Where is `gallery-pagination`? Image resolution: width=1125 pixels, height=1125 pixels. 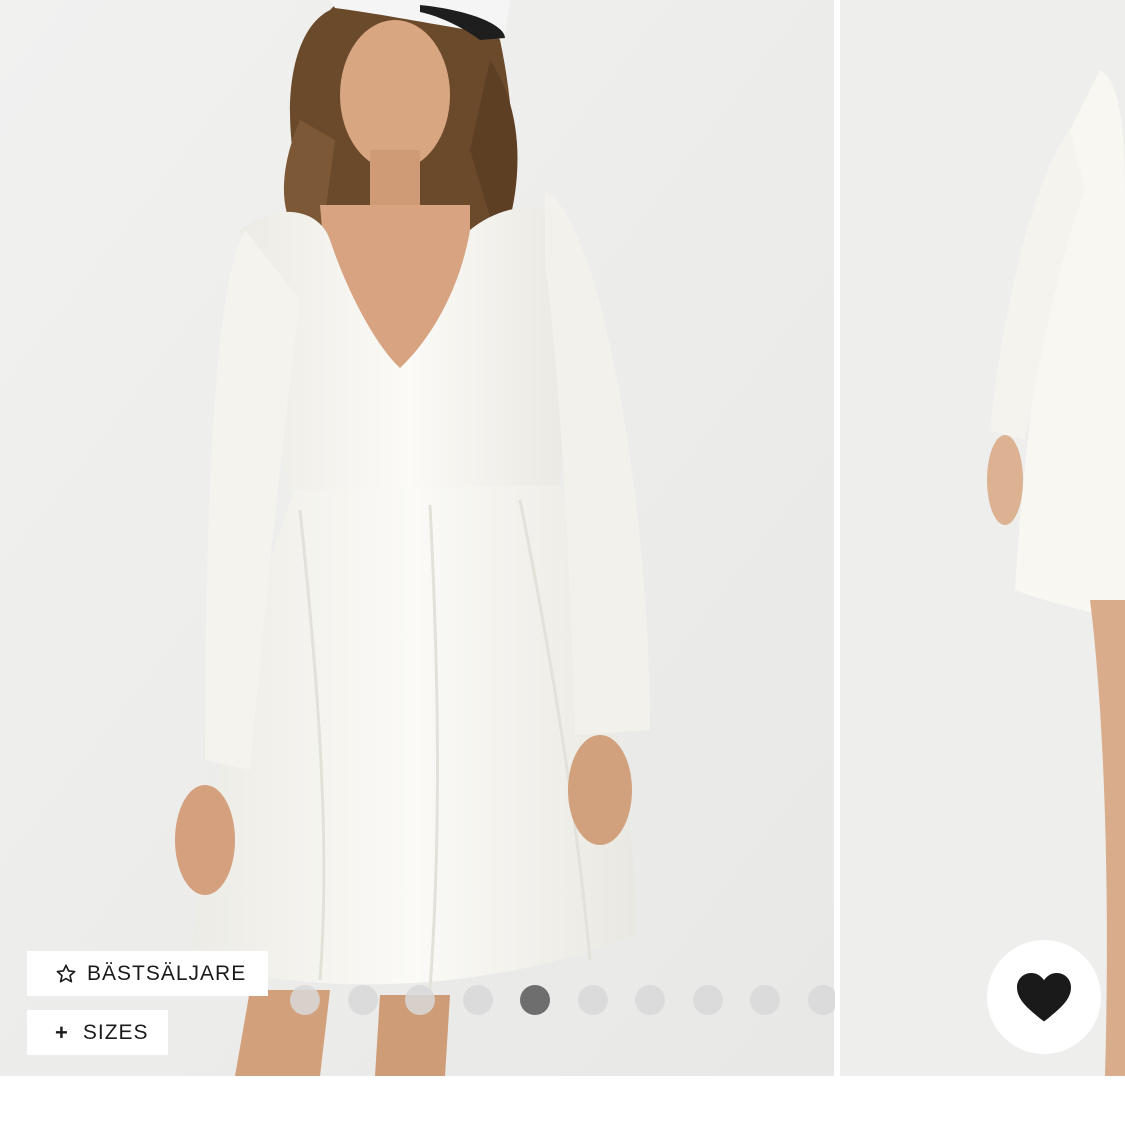
gallery-pagination is located at coordinates (562, 1000).